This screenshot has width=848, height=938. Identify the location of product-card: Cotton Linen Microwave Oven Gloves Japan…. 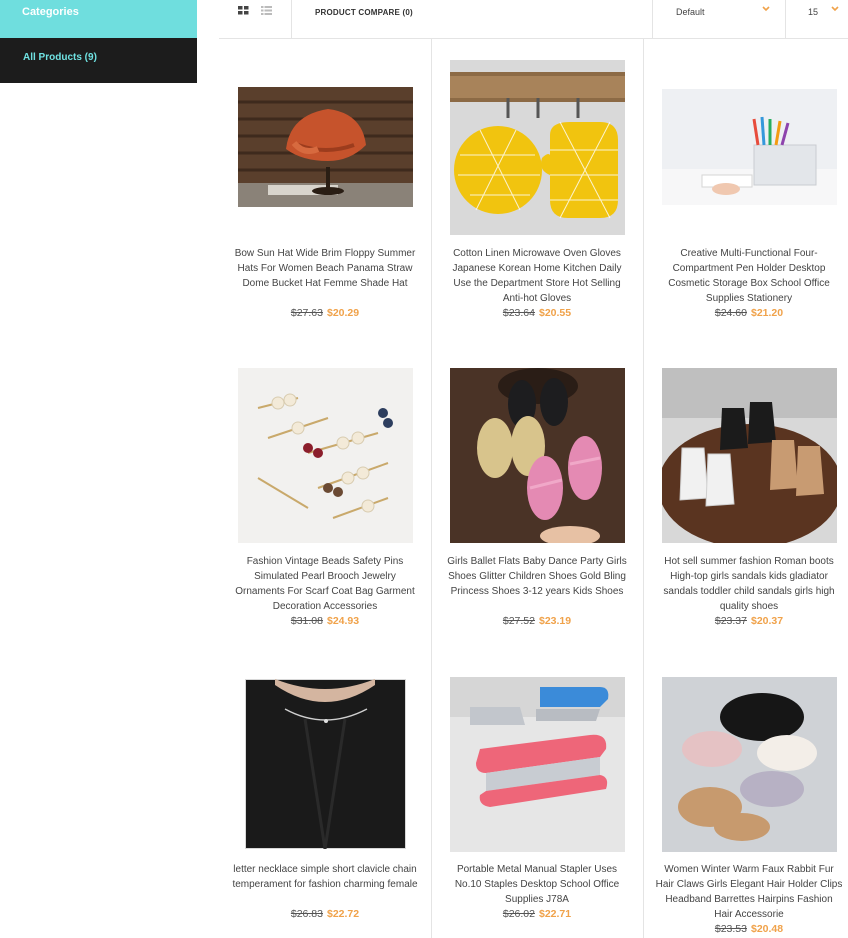
(537, 193).